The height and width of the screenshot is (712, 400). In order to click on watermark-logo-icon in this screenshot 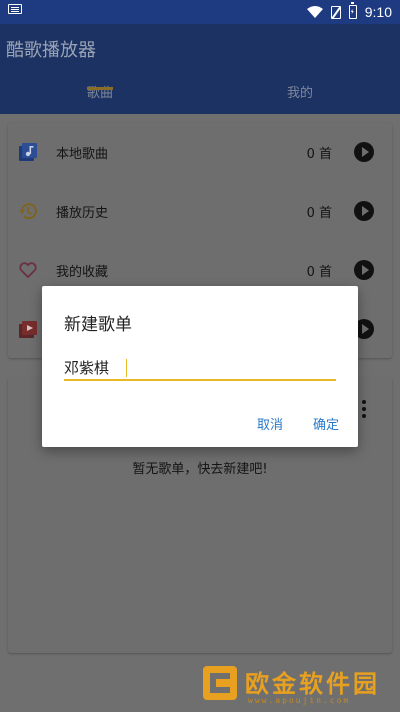, I will do `click(220, 683)`.